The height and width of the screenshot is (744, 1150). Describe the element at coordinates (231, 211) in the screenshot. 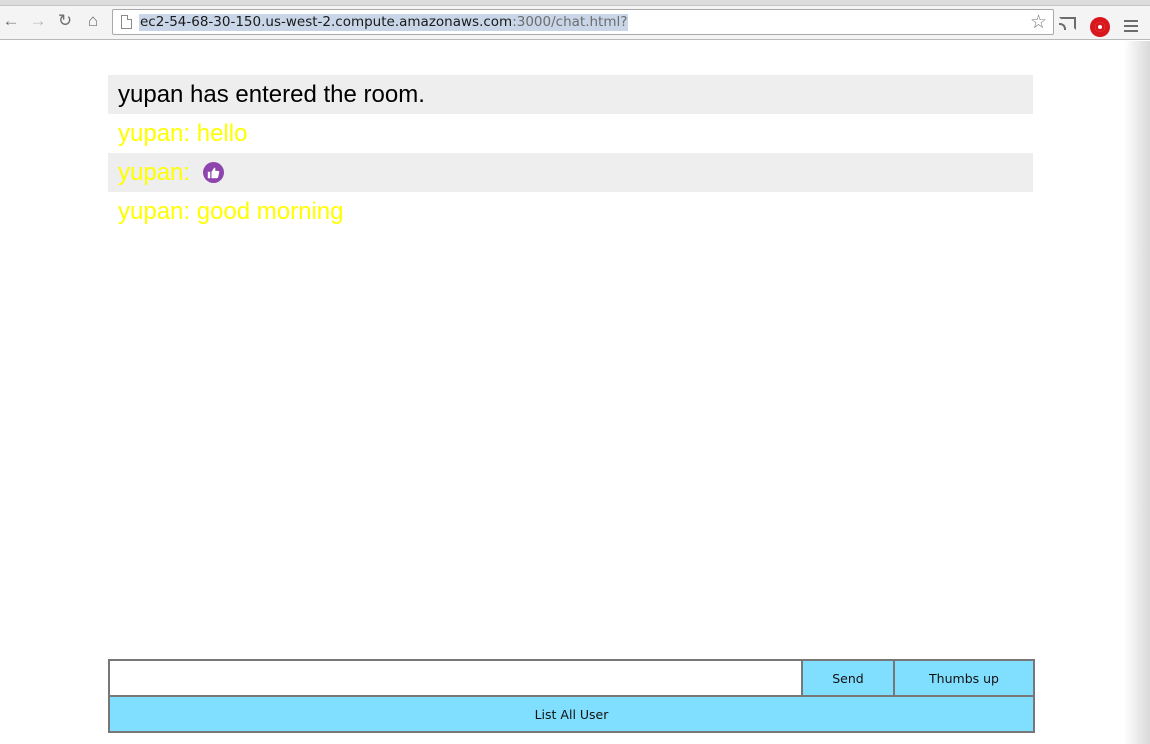

I see `message-text: yupan: good morning` at that location.